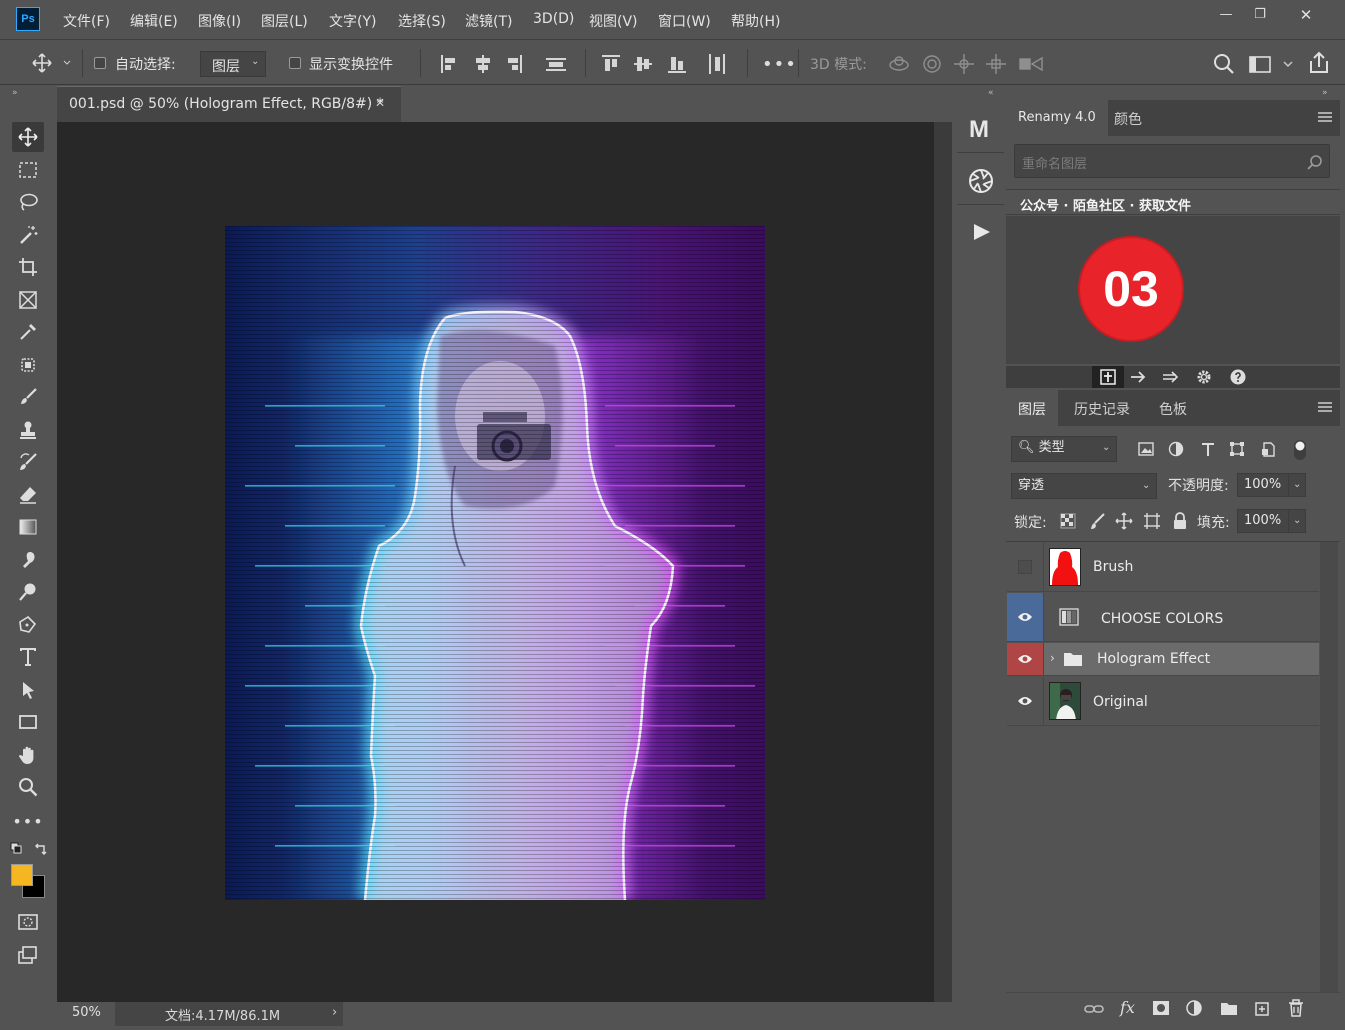 The height and width of the screenshot is (1030, 1345). What do you see at coordinates (982, 232) in the screenshot?
I see `play-actions-icon` at bounding box center [982, 232].